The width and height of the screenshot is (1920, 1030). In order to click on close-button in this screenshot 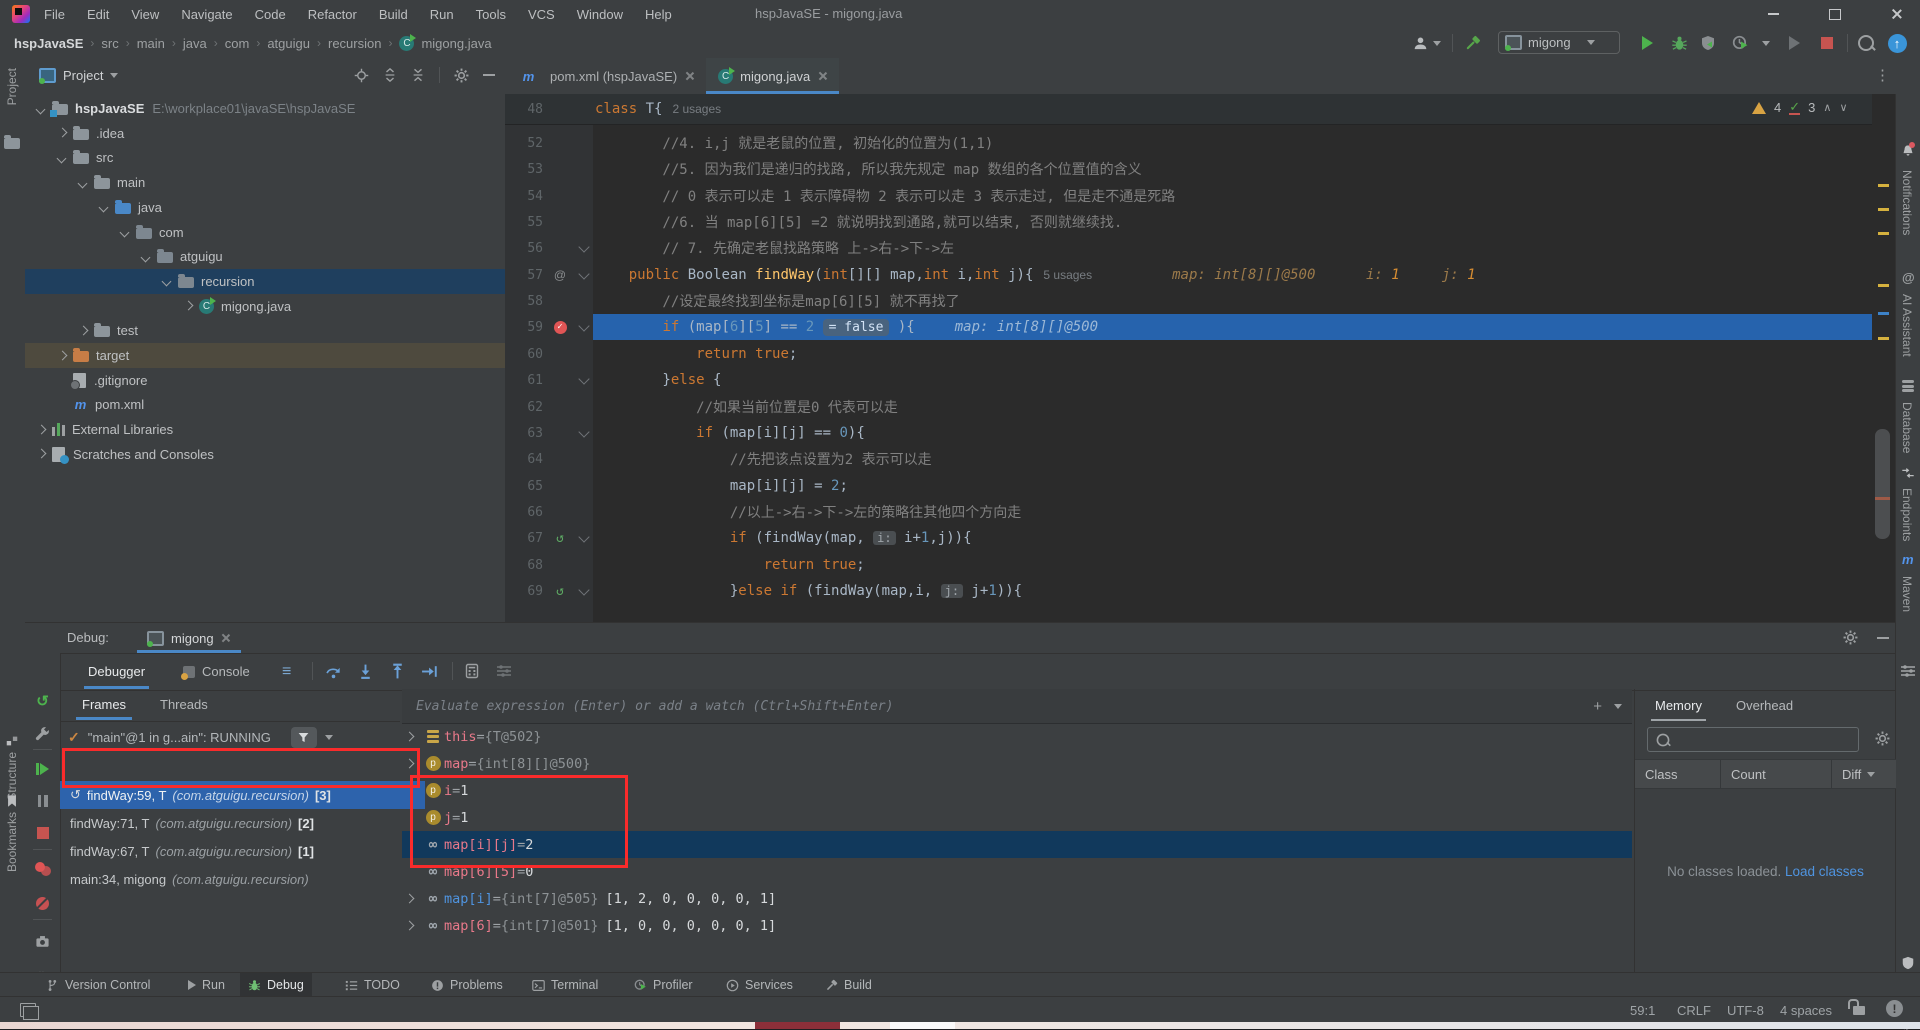, I will do `click(1897, 14)`.